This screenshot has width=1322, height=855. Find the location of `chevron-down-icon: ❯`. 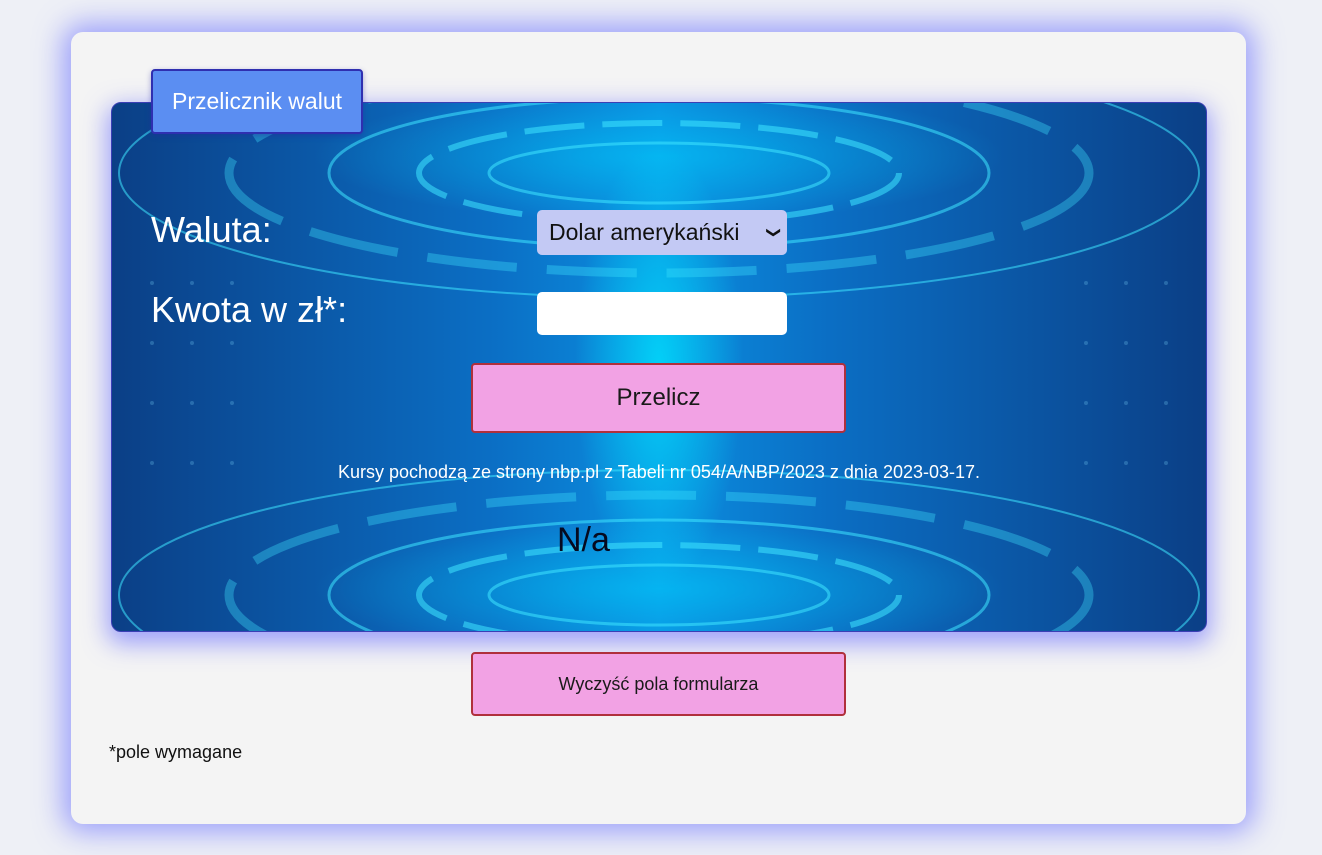

chevron-down-icon: ❯ is located at coordinates (774, 232).